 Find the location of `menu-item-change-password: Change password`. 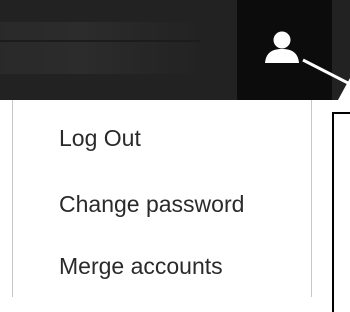

menu-item-change-password: Change password is located at coordinates (151, 204).